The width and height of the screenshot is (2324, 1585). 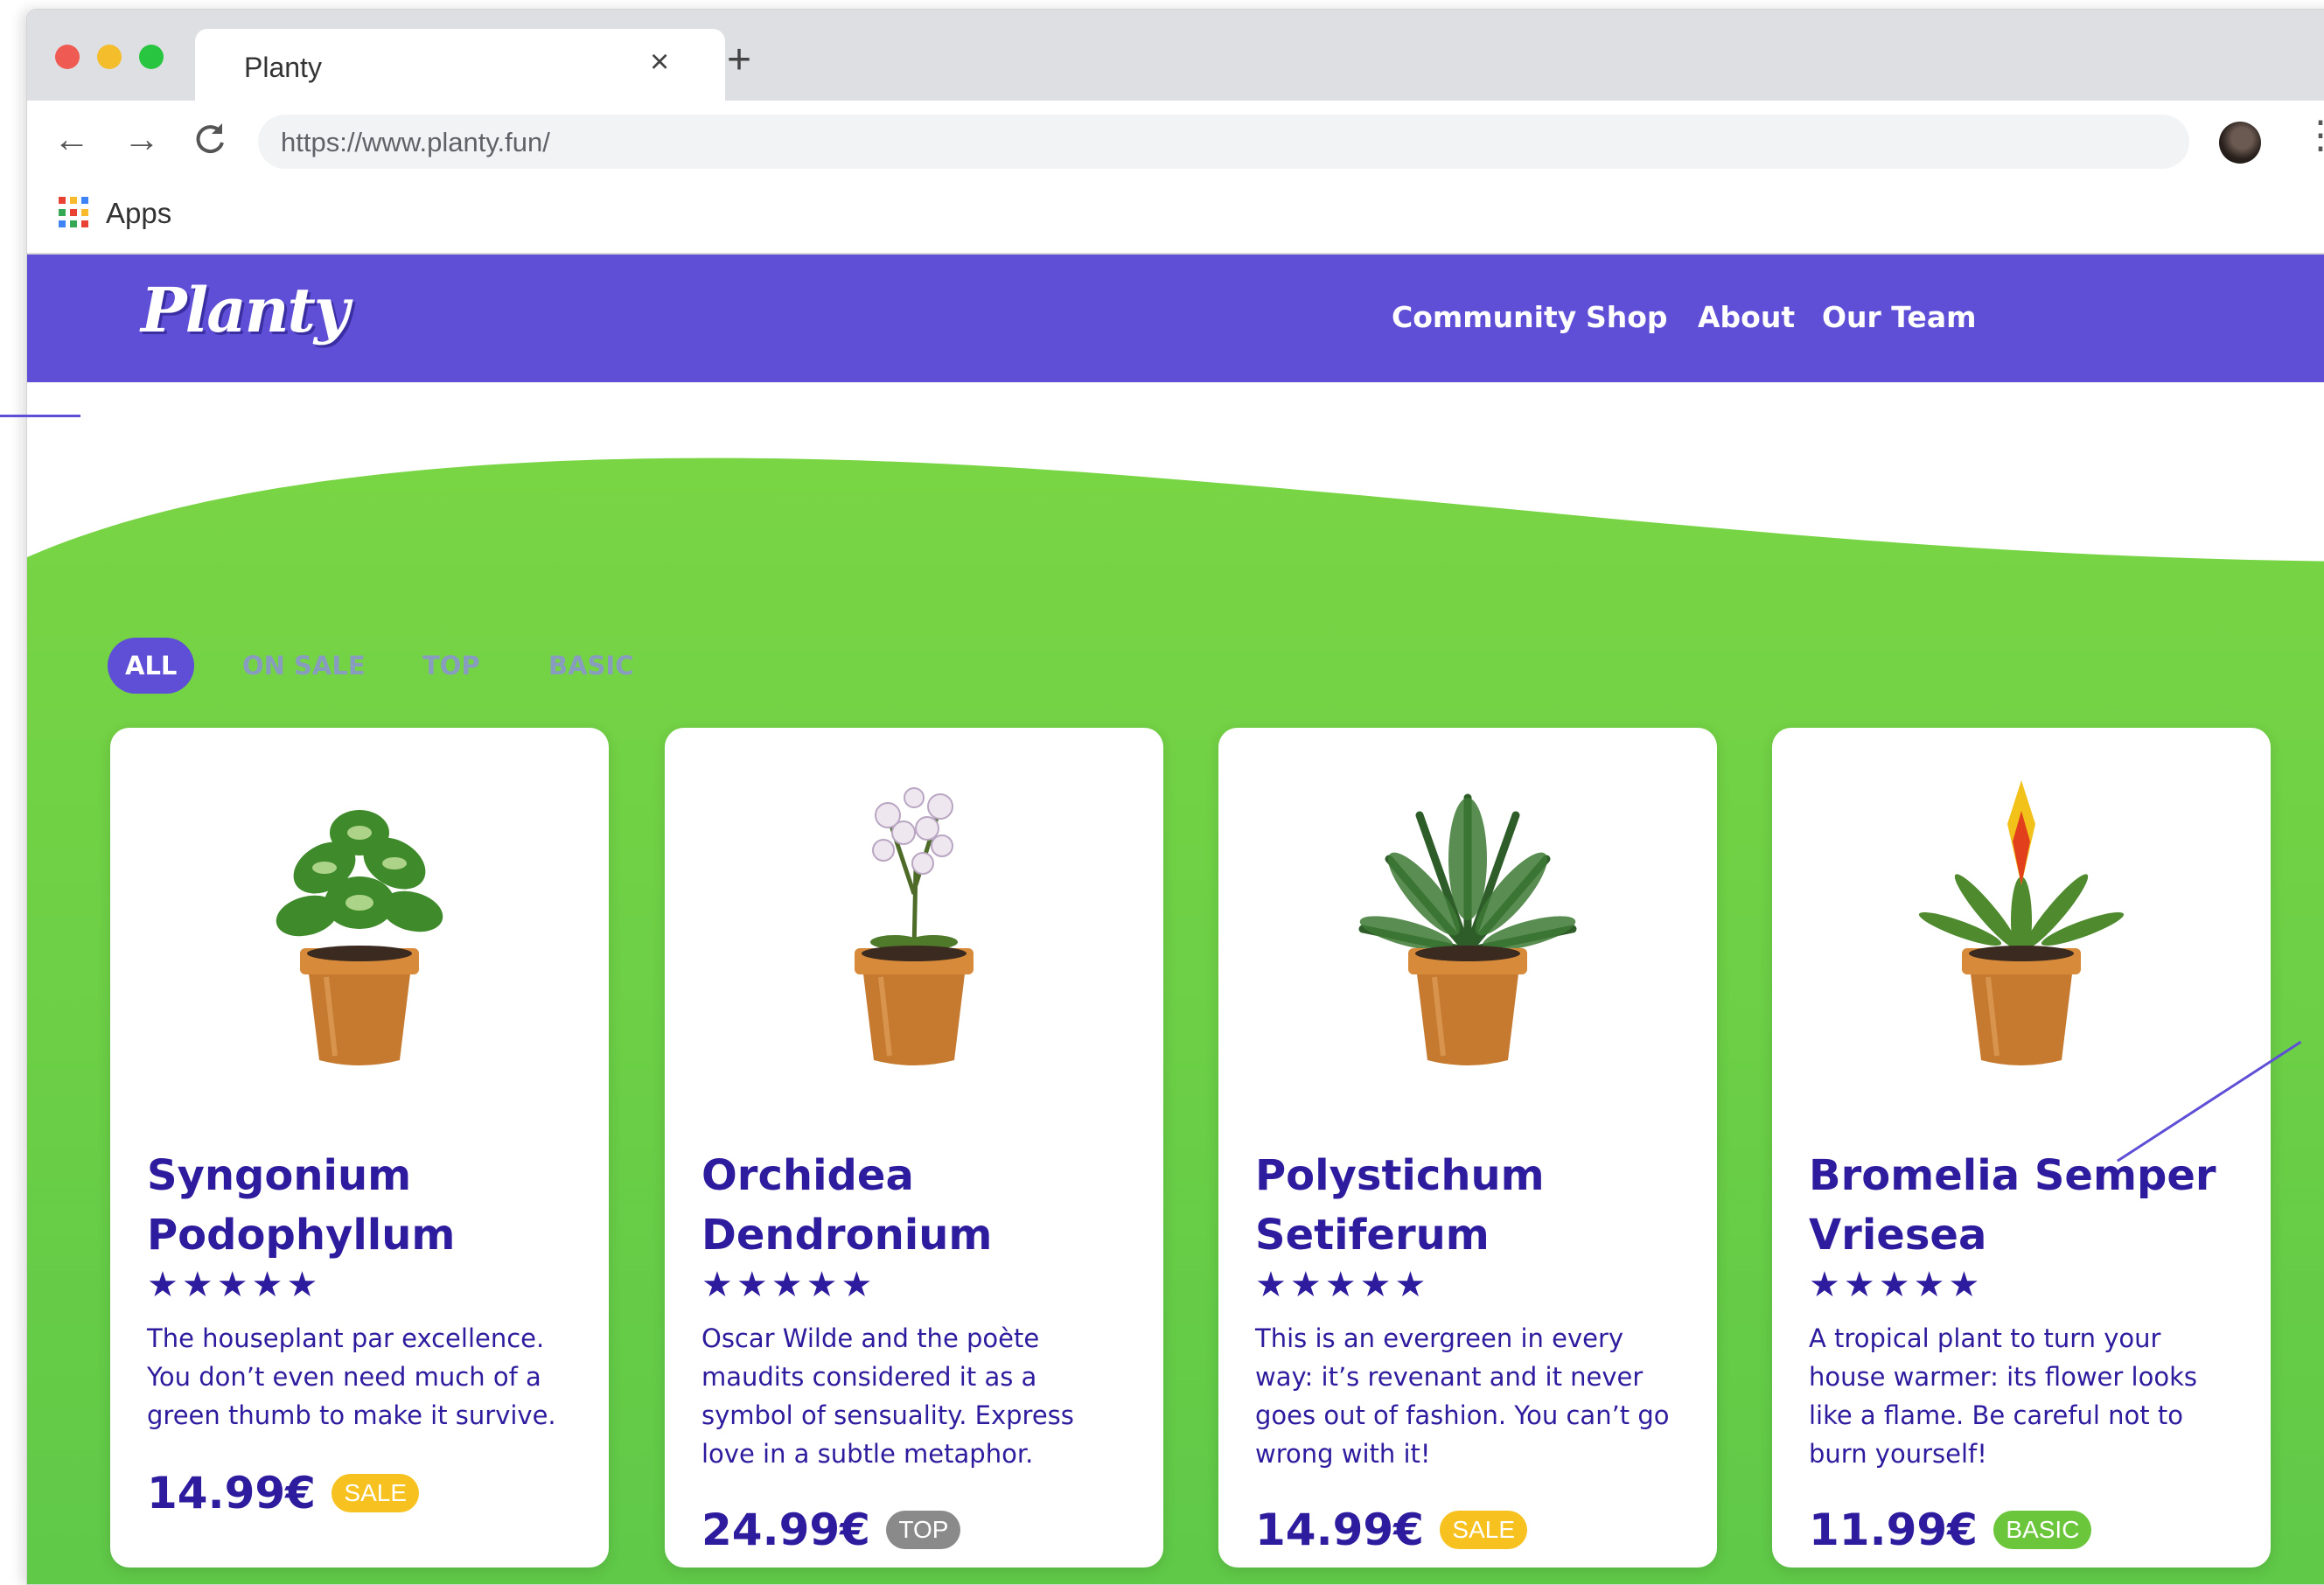 What do you see at coordinates (1175, 217) in the screenshot?
I see `bookmarks-bar: Apps` at bounding box center [1175, 217].